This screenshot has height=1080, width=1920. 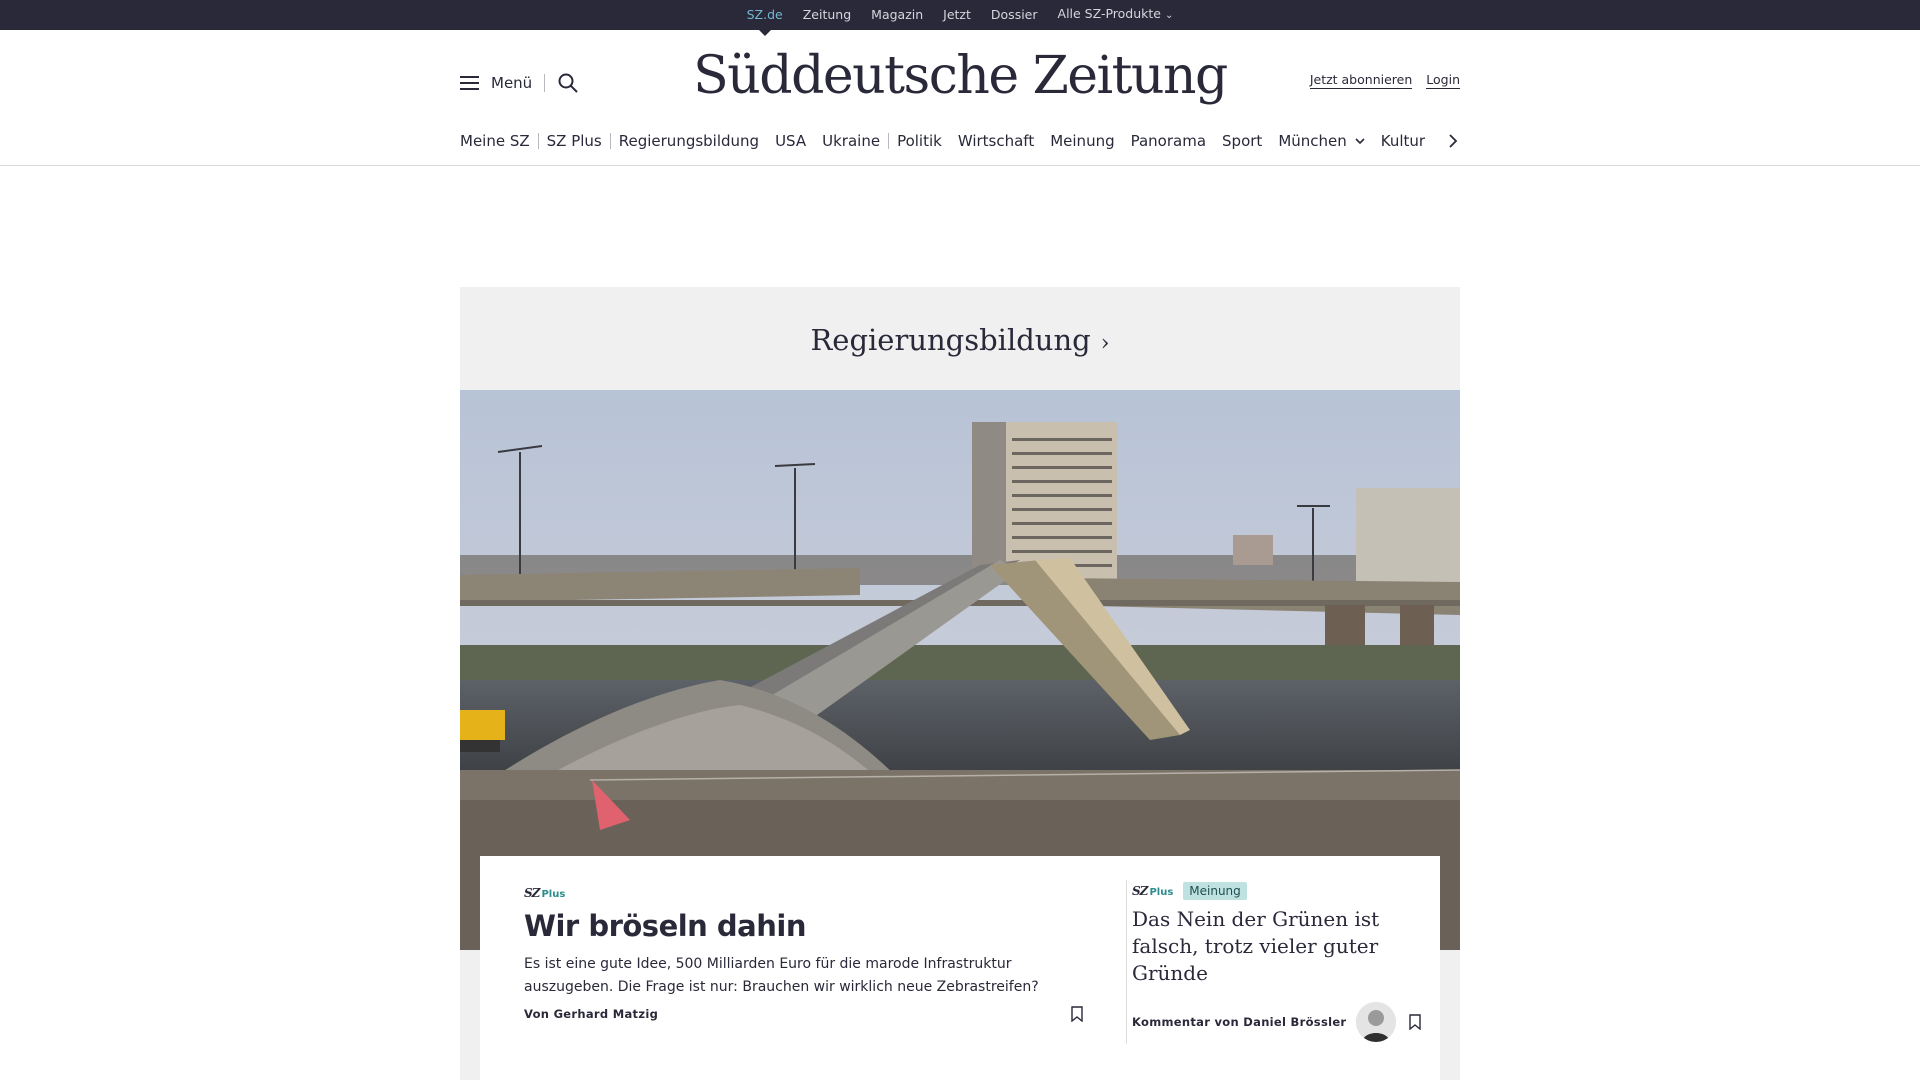 What do you see at coordinates (689, 141) in the screenshot?
I see `nav-item-regierungsbildung: Regierungsbildung` at bounding box center [689, 141].